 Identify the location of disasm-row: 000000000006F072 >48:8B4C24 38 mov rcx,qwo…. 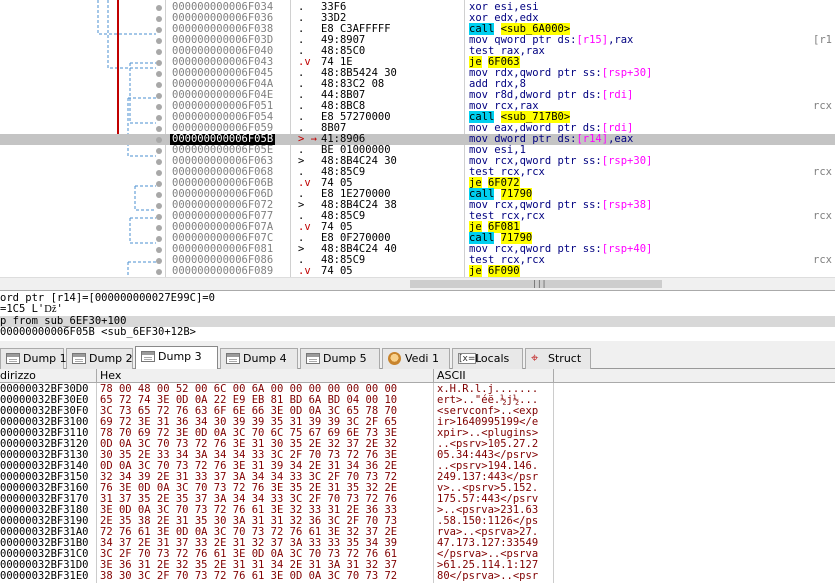
(417, 205).